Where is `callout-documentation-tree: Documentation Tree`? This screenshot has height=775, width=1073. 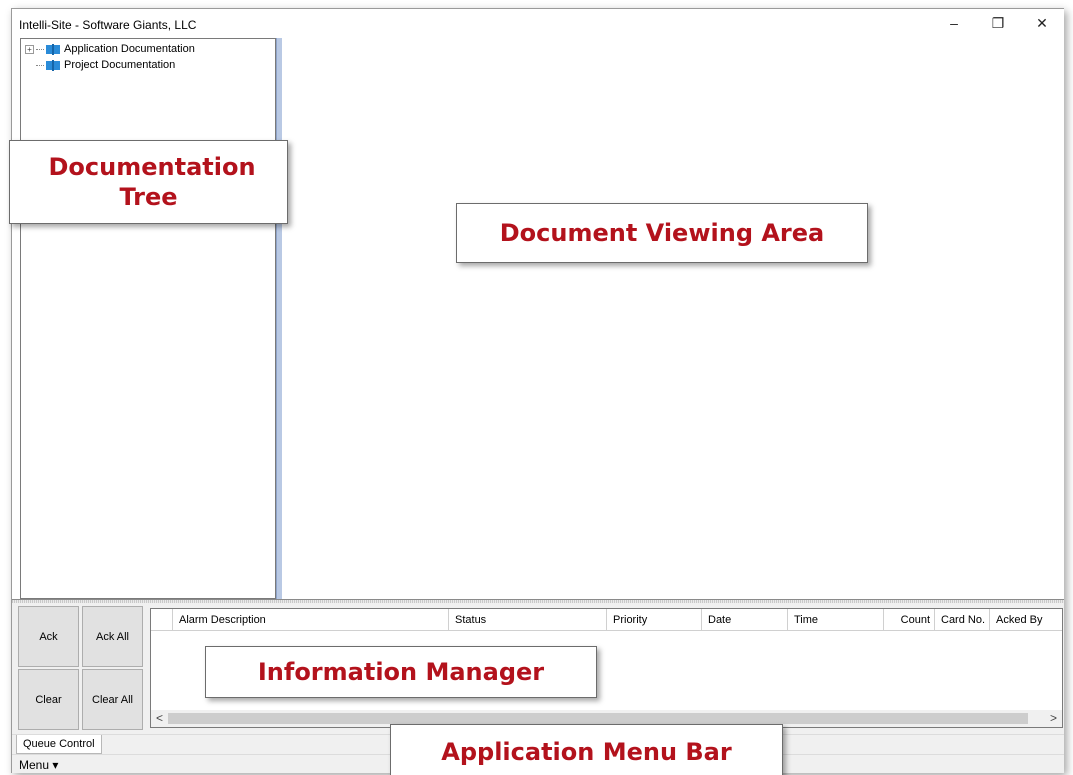
callout-documentation-tree: Documentation Tree is located at coordinates (148, 182).